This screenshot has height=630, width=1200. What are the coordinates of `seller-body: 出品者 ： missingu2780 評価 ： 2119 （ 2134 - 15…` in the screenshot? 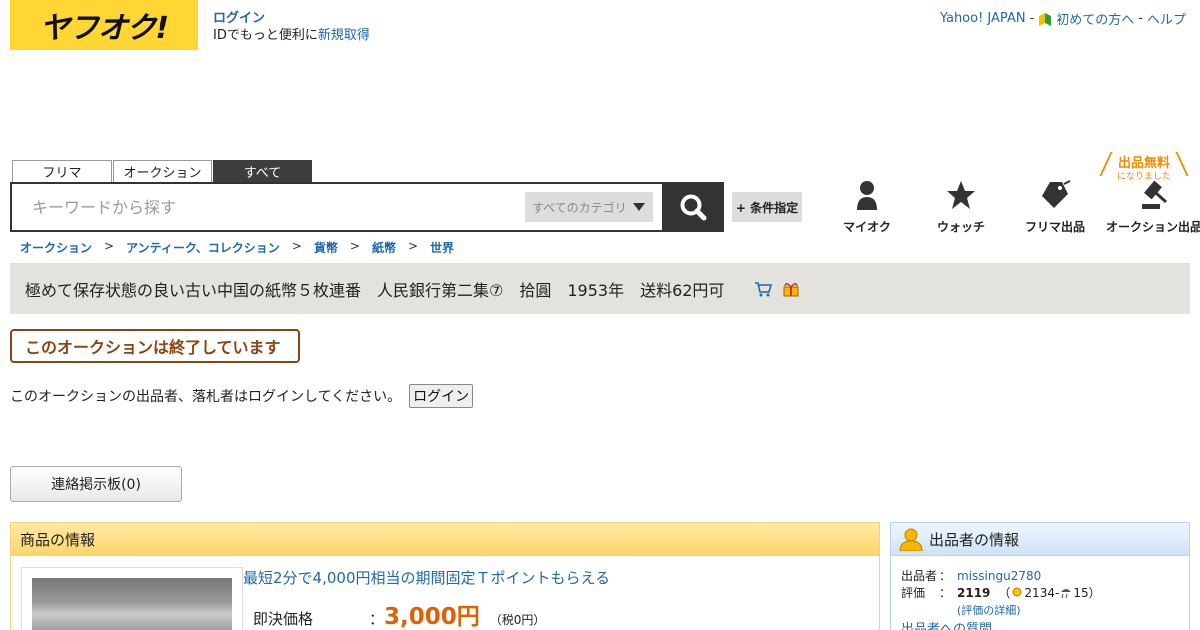 It's located at (1040, 593).